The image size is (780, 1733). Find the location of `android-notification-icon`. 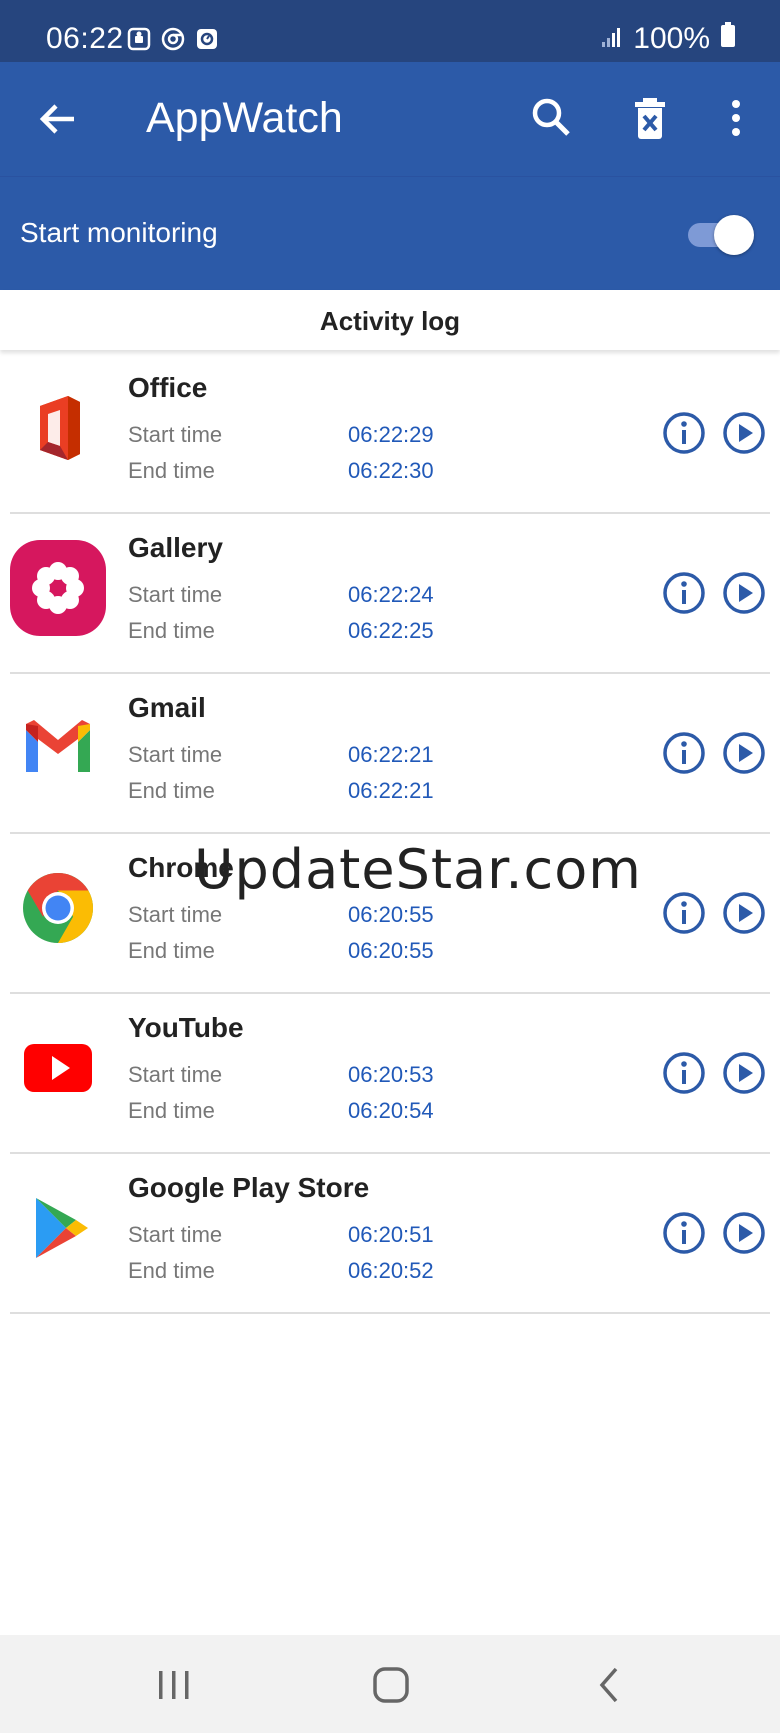

android-notification-icon is located at coordinates (139, 39).